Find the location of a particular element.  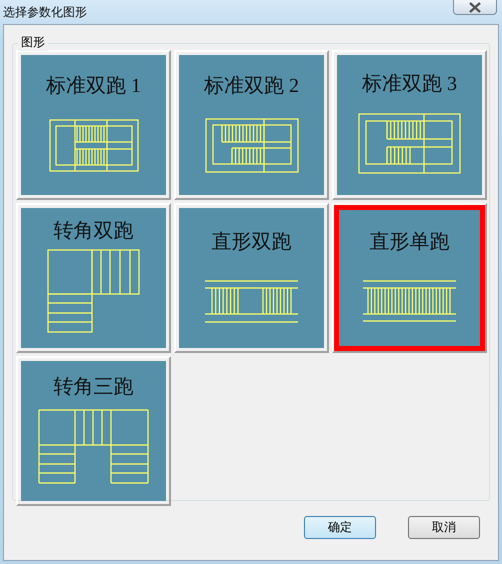

group-label: 图形 is located at coordinates (33, 42).